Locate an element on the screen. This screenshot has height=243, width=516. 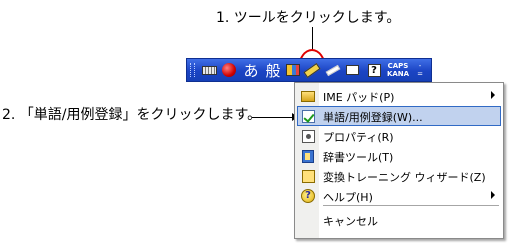
menu-item-label: キャンセル is located at coordinates (350, 221).